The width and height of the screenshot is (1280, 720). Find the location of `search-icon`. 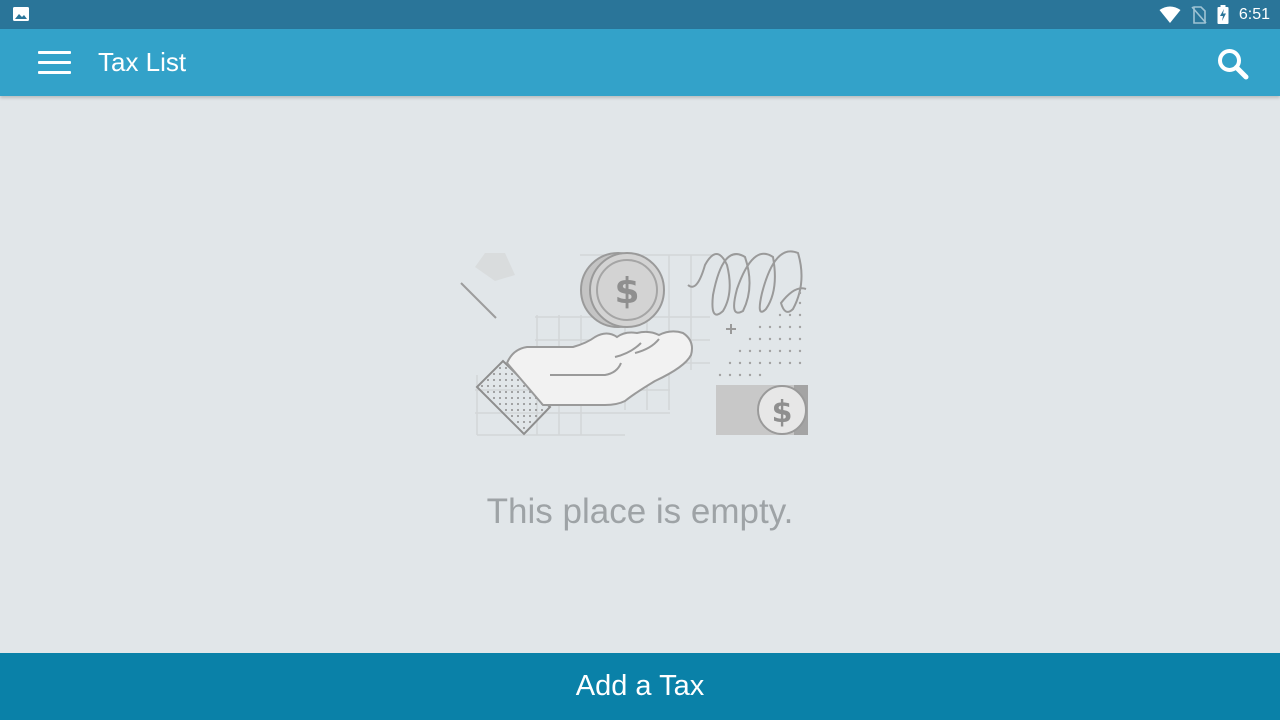

search-icon is located at coordinates (1233, 64).